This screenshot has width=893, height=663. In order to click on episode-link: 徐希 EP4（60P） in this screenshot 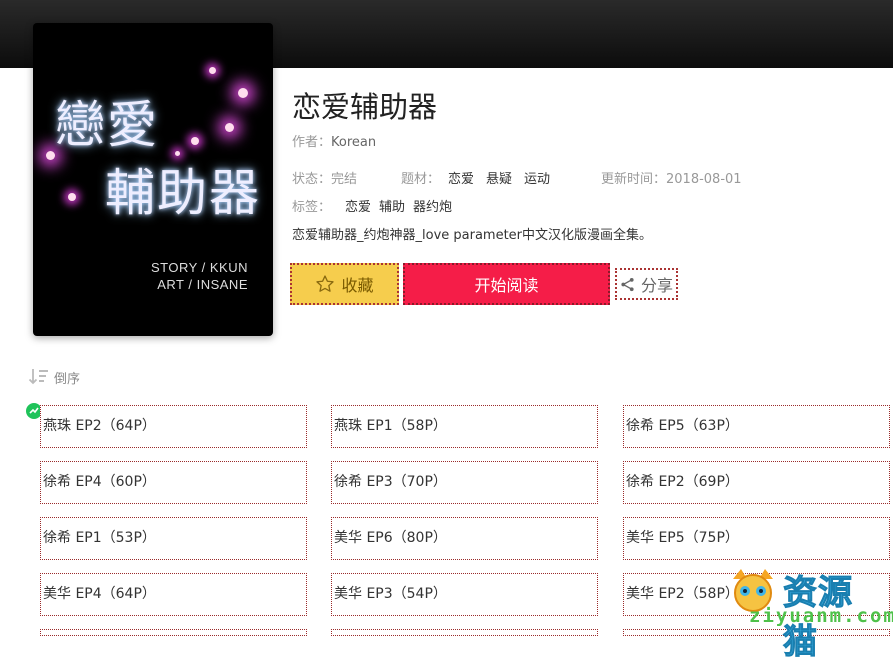, I will do `click(173, 482)`.